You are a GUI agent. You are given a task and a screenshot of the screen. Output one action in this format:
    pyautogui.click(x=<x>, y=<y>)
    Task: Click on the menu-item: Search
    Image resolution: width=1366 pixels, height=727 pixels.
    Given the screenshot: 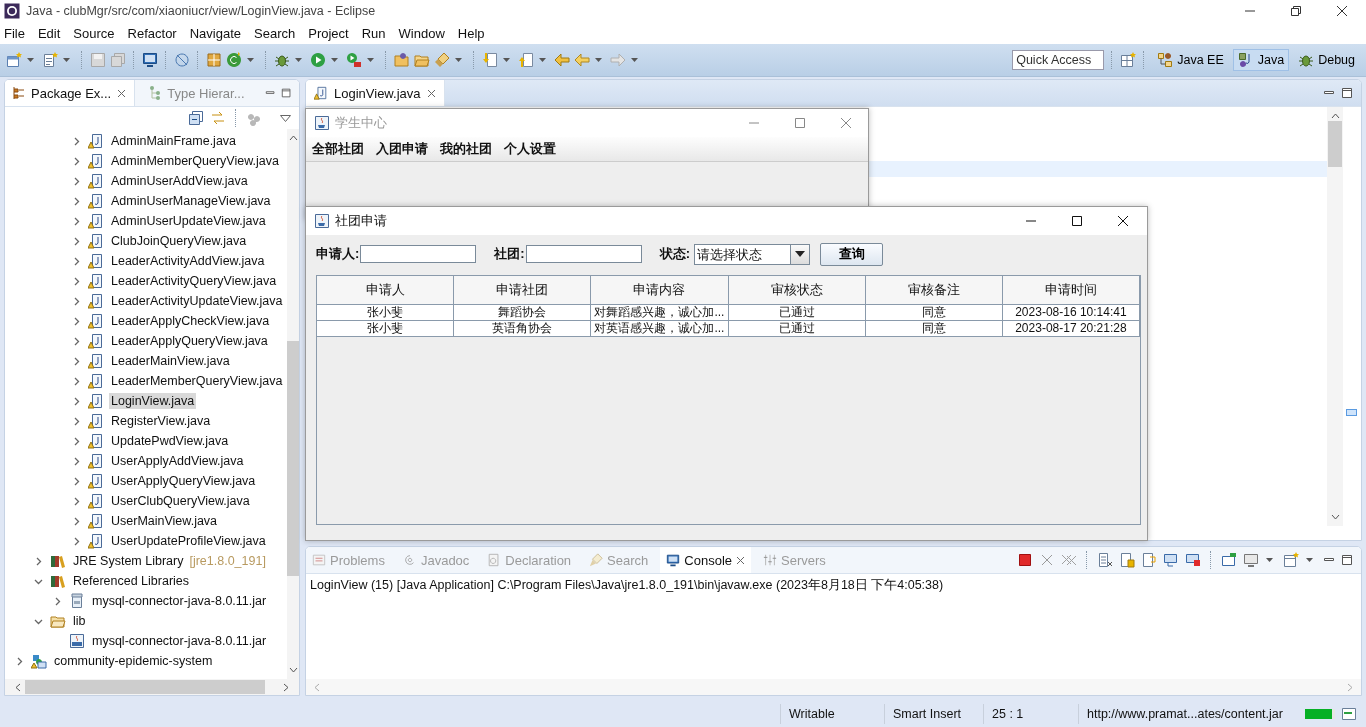 What is the action you would take?
    pyautogui.click(x=275, y=33)
    